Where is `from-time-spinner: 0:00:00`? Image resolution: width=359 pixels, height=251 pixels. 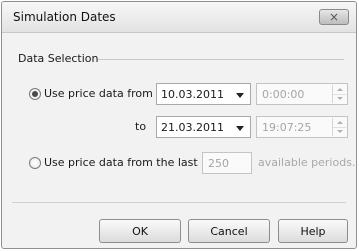
from-time-spinner: 0:00:00 is located at coordinates (302, 94).